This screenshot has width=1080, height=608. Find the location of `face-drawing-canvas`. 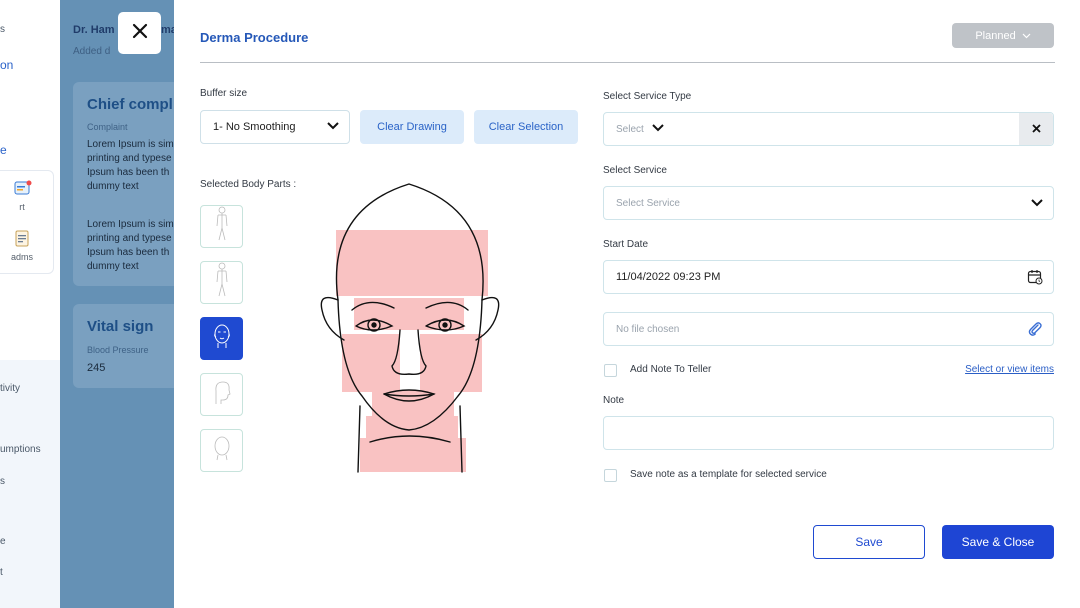

face-drawing-canvas is located at coordinates (409, 328).